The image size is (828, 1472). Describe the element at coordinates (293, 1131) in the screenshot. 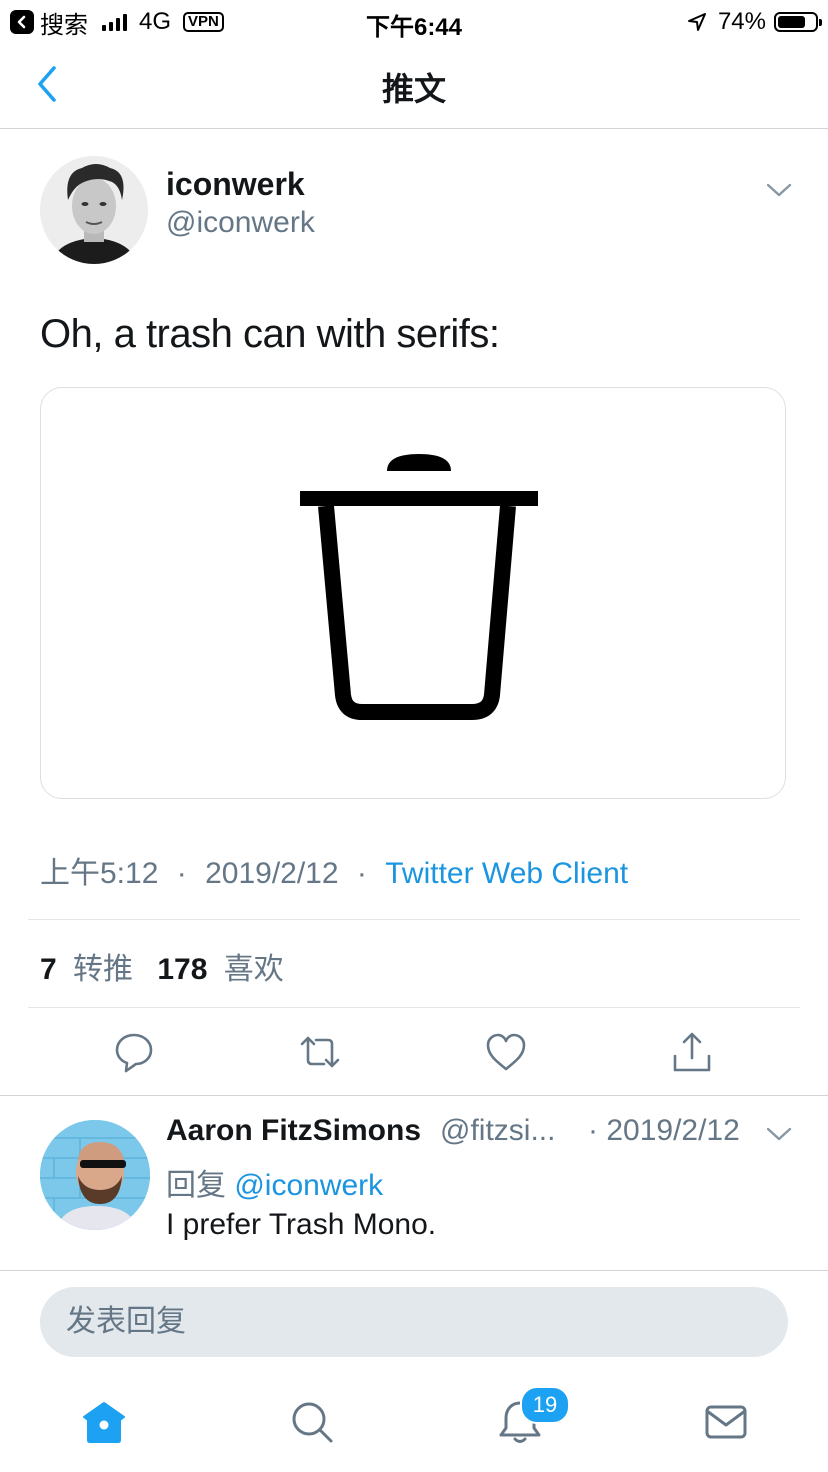

I see `reply-author-name: Aaron FitzSimons` at that location.